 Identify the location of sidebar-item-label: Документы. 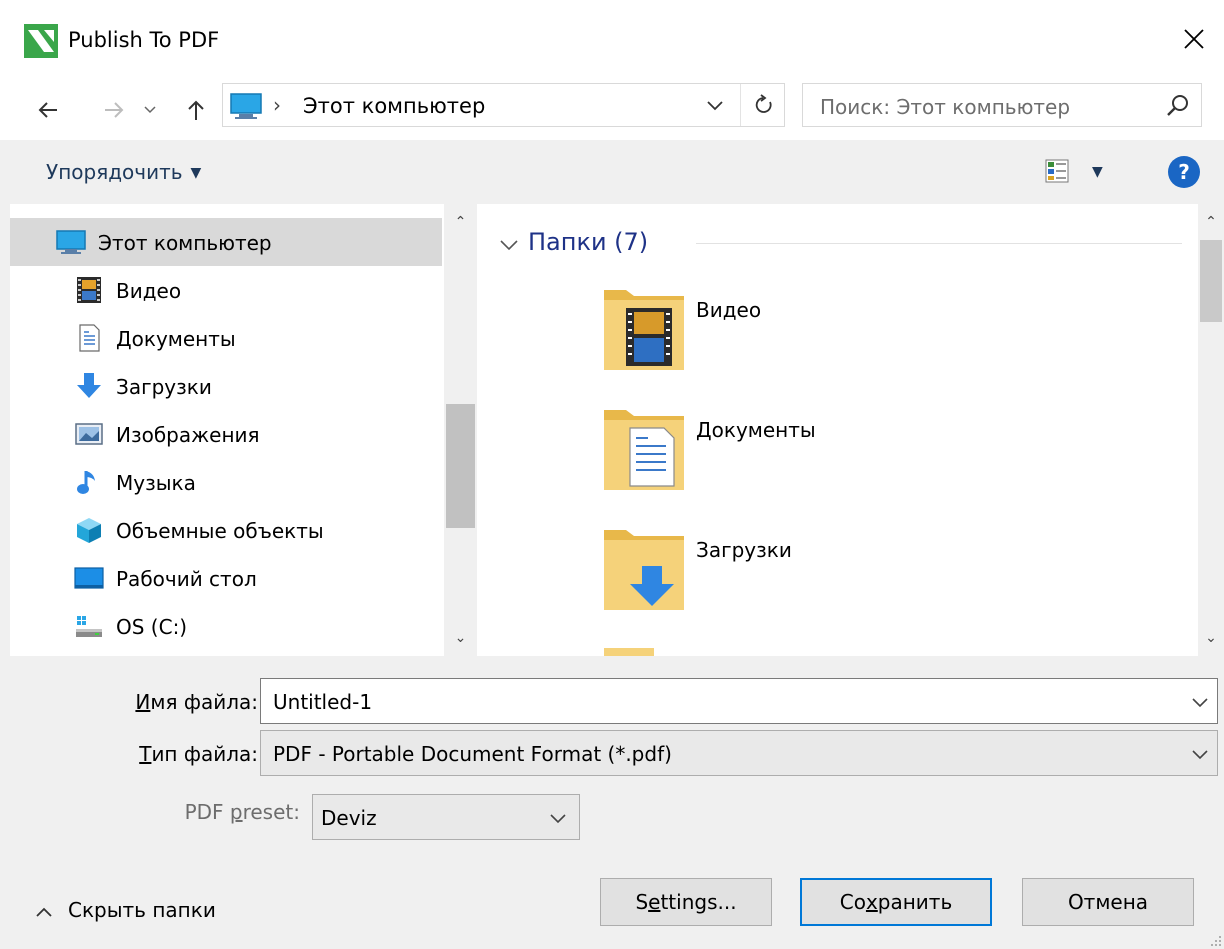
(176, 339).